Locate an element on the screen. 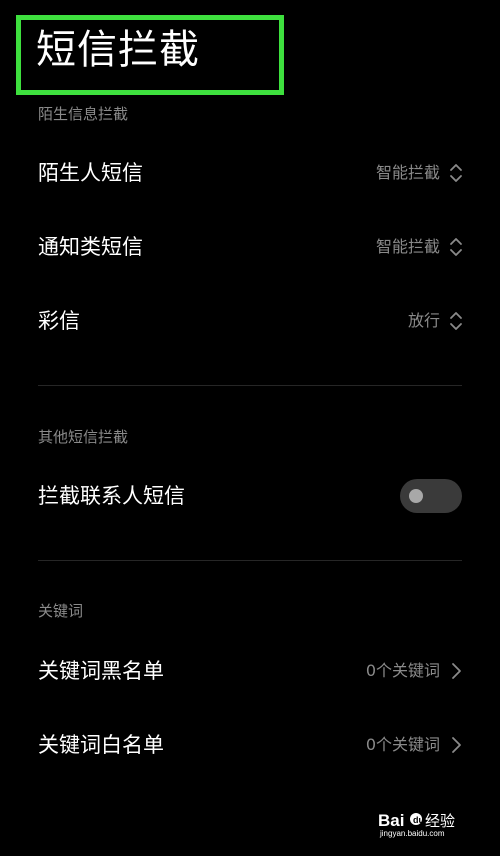 The height and width of the screenshot is (856, 500). svg-text: jingyan.baidu.com is located at coordinates (412, 833).